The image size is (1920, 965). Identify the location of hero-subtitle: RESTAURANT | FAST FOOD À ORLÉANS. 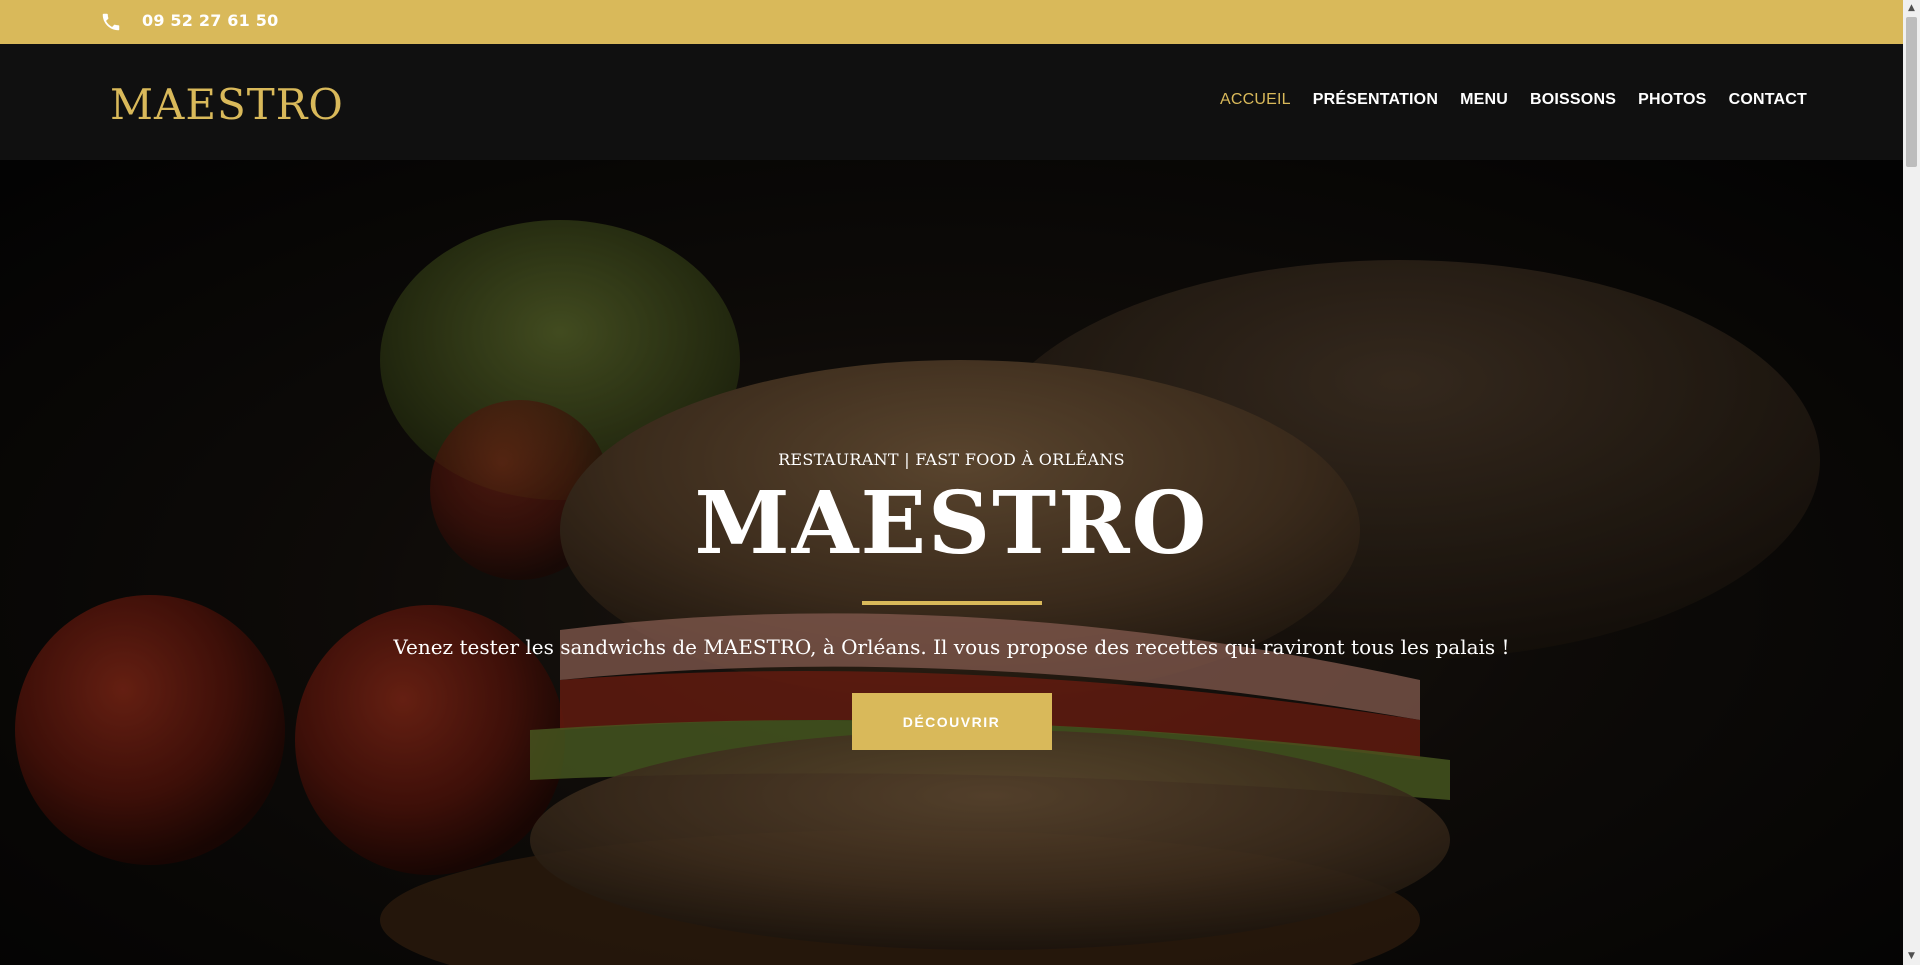
(951, 459).